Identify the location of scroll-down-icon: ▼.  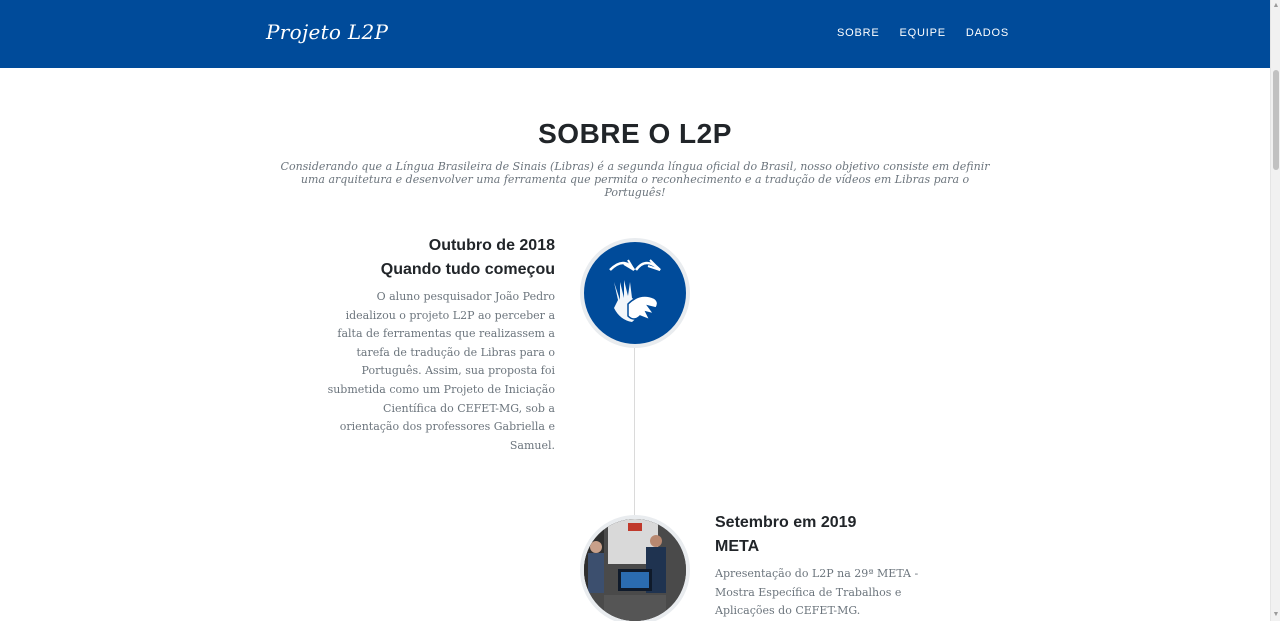
(1276, 615).